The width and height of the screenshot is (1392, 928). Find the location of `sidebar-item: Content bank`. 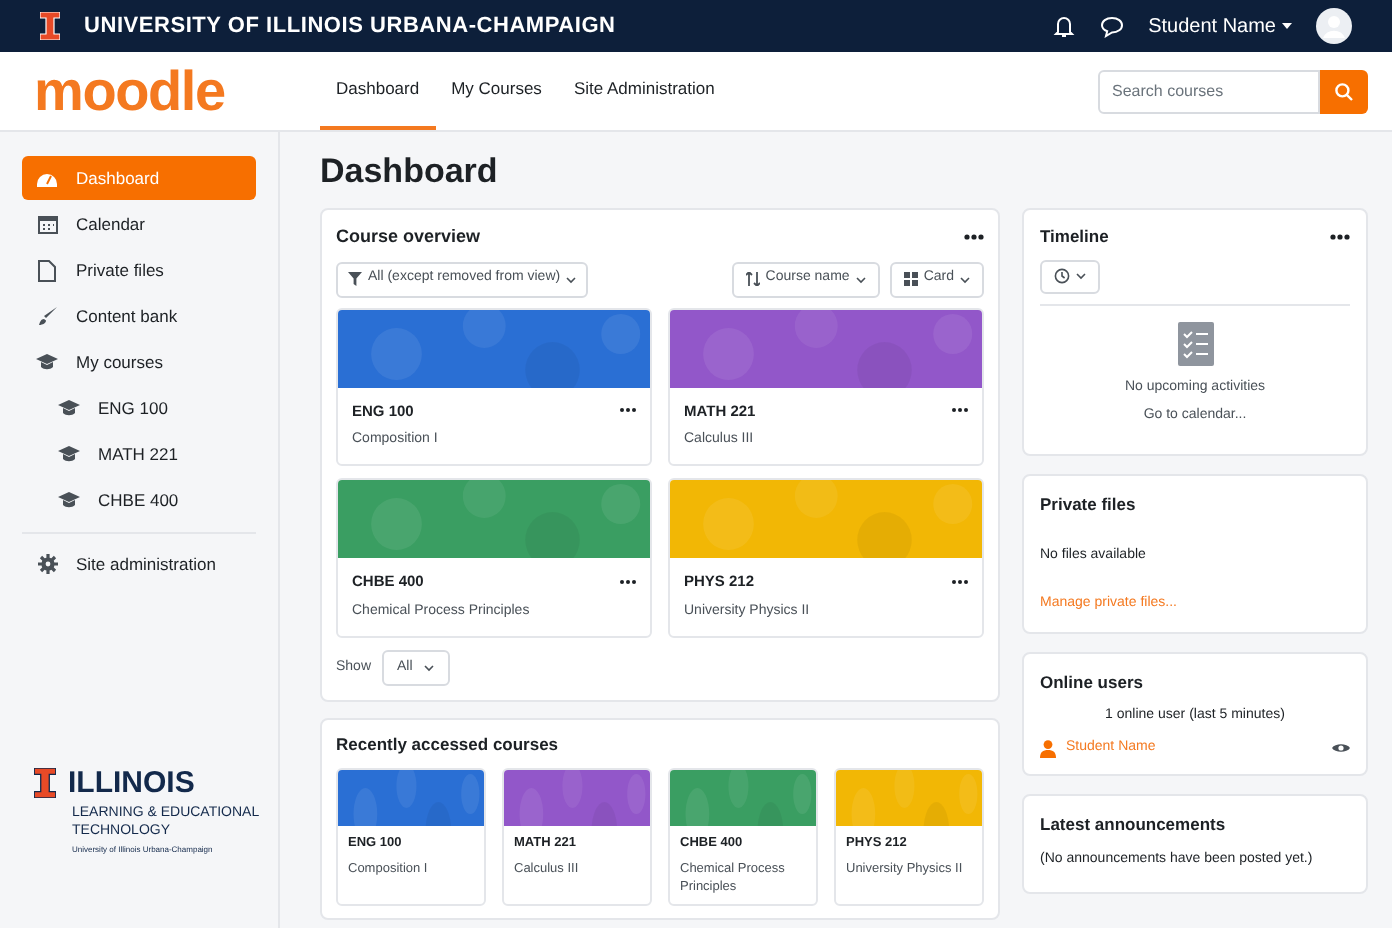

sidebar-item: Content bank is located at coordinates (139, 316).